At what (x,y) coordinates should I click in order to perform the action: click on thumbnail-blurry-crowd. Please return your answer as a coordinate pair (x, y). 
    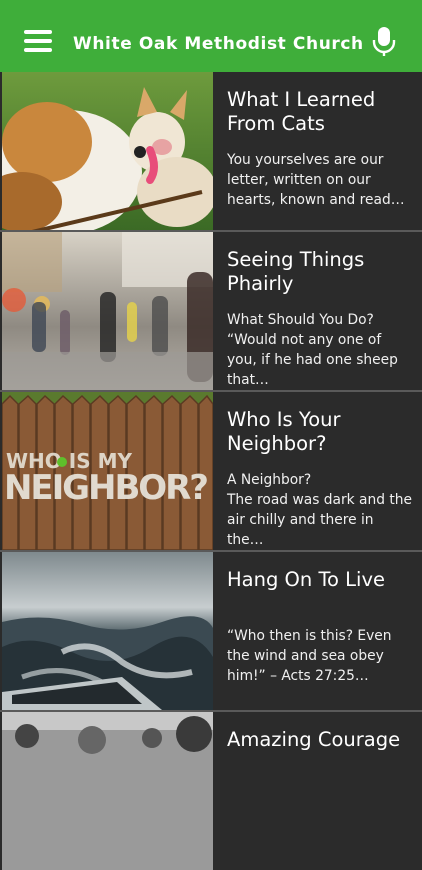
    Looking at the image, I should click on (107, 311).